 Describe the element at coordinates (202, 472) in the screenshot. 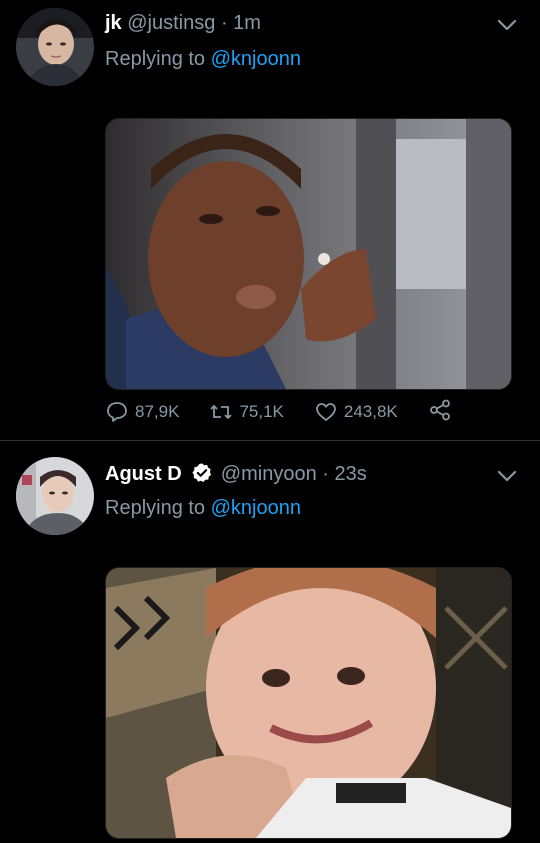

I see `verified-badge-icon` at that location.